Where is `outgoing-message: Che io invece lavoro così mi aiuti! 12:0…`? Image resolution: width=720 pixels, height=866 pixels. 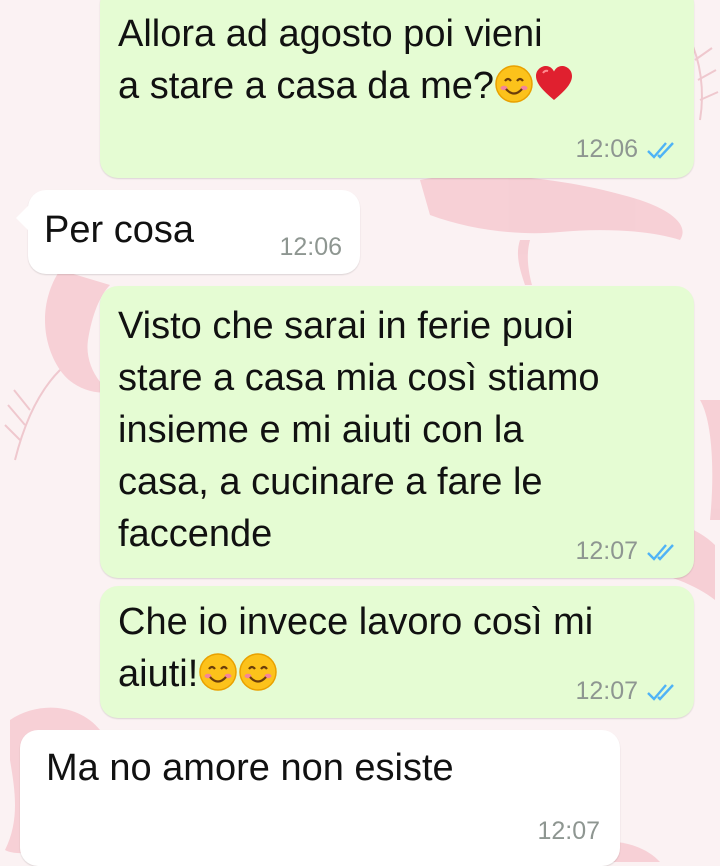 outgoing-message: Che io invece lavoro così mi aiuti! 12:0… is located at coordinates (397, 652).